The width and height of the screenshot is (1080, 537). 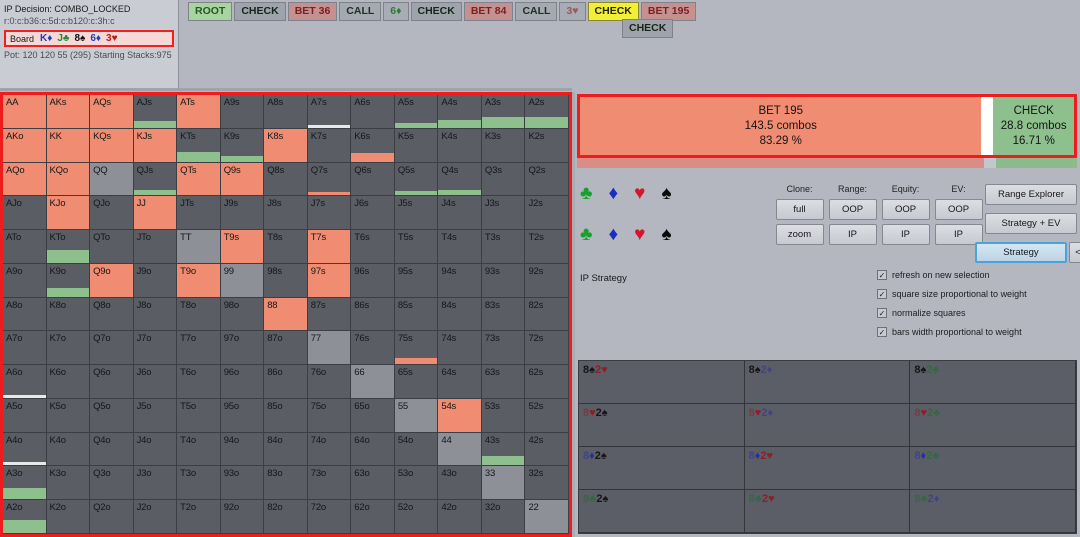 What do you see at coordinates (329, 382) in the screenshot?
I see `matrix-cell-76o: 76o` at bounding box center [329, 382].